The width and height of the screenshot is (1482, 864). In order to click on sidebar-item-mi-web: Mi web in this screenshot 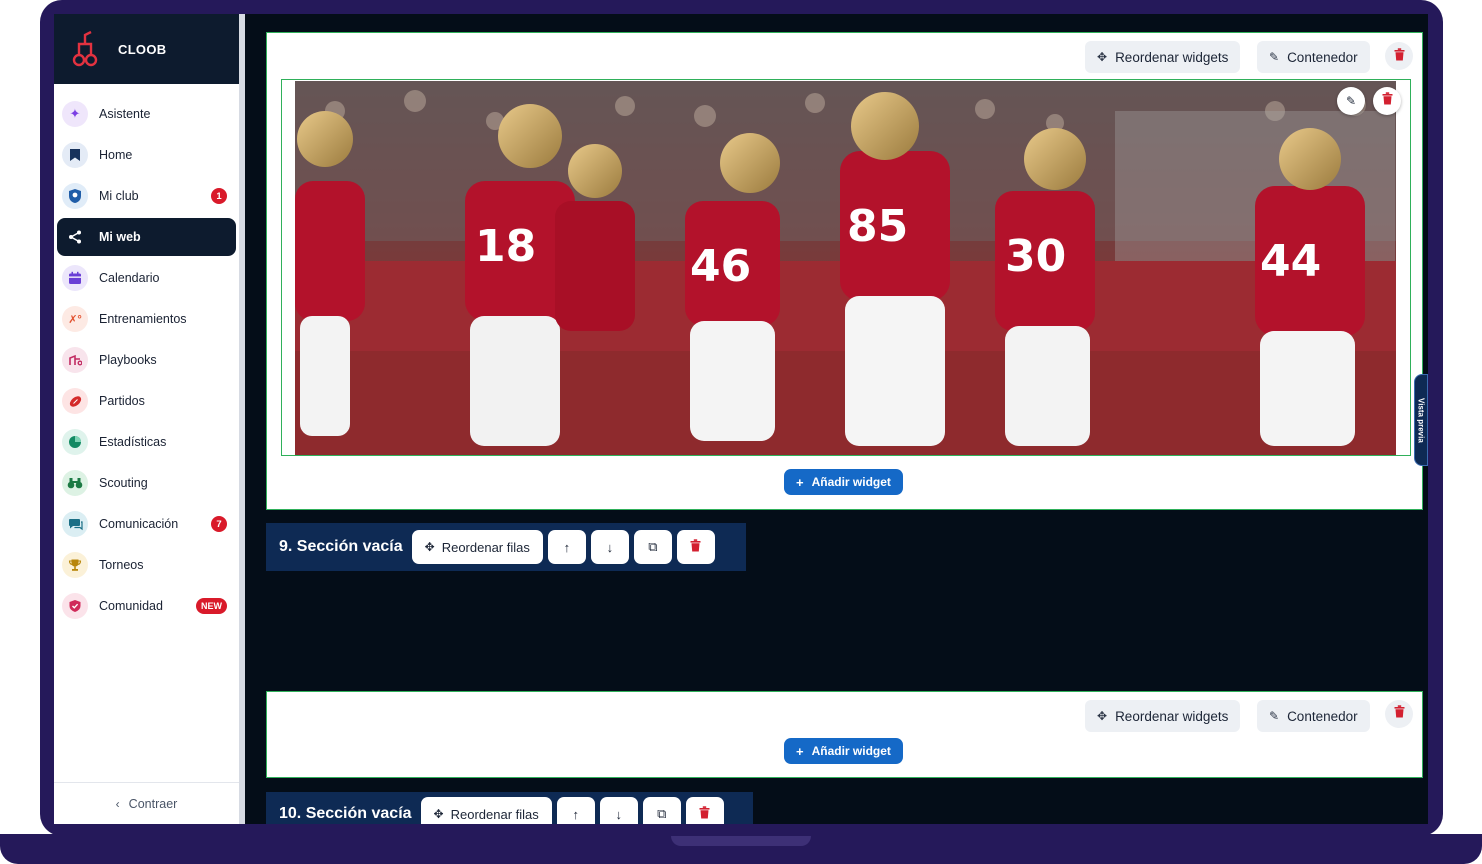, I will do `click(146, 237)`.